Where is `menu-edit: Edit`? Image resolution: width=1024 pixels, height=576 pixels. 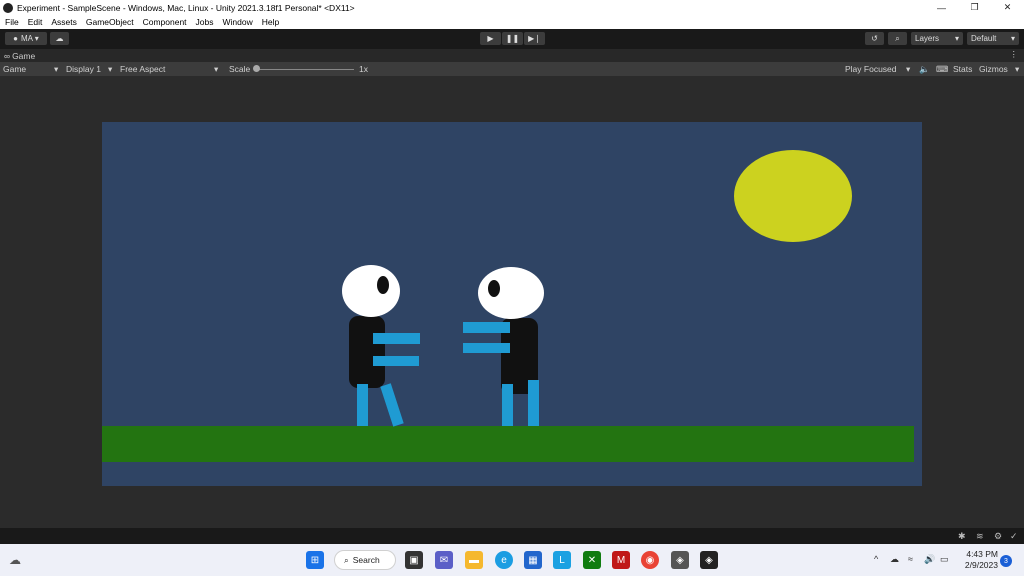 menu-edit: Edit is located at coordinates (35, 22).